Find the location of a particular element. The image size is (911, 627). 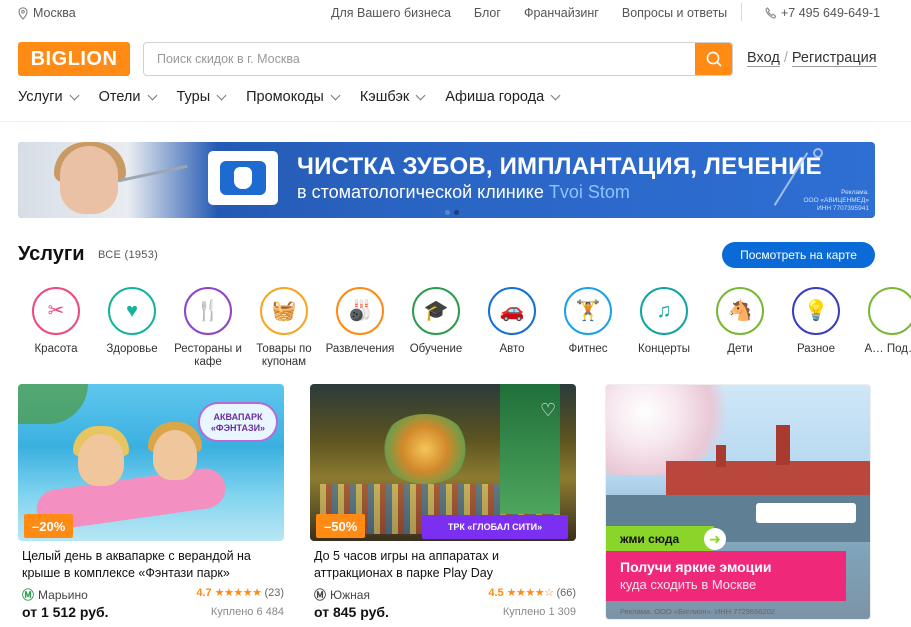

category-item: 🏋 Фитнес is located at coordinates (588, 321).